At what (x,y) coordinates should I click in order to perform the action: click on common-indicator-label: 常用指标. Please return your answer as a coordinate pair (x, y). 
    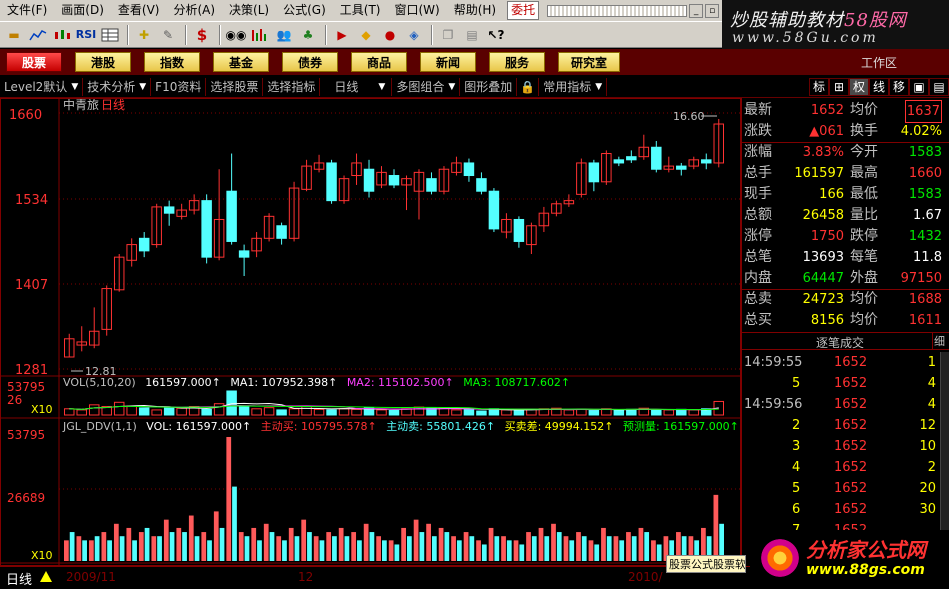
    Looking at the image, I should click on (567, 87).